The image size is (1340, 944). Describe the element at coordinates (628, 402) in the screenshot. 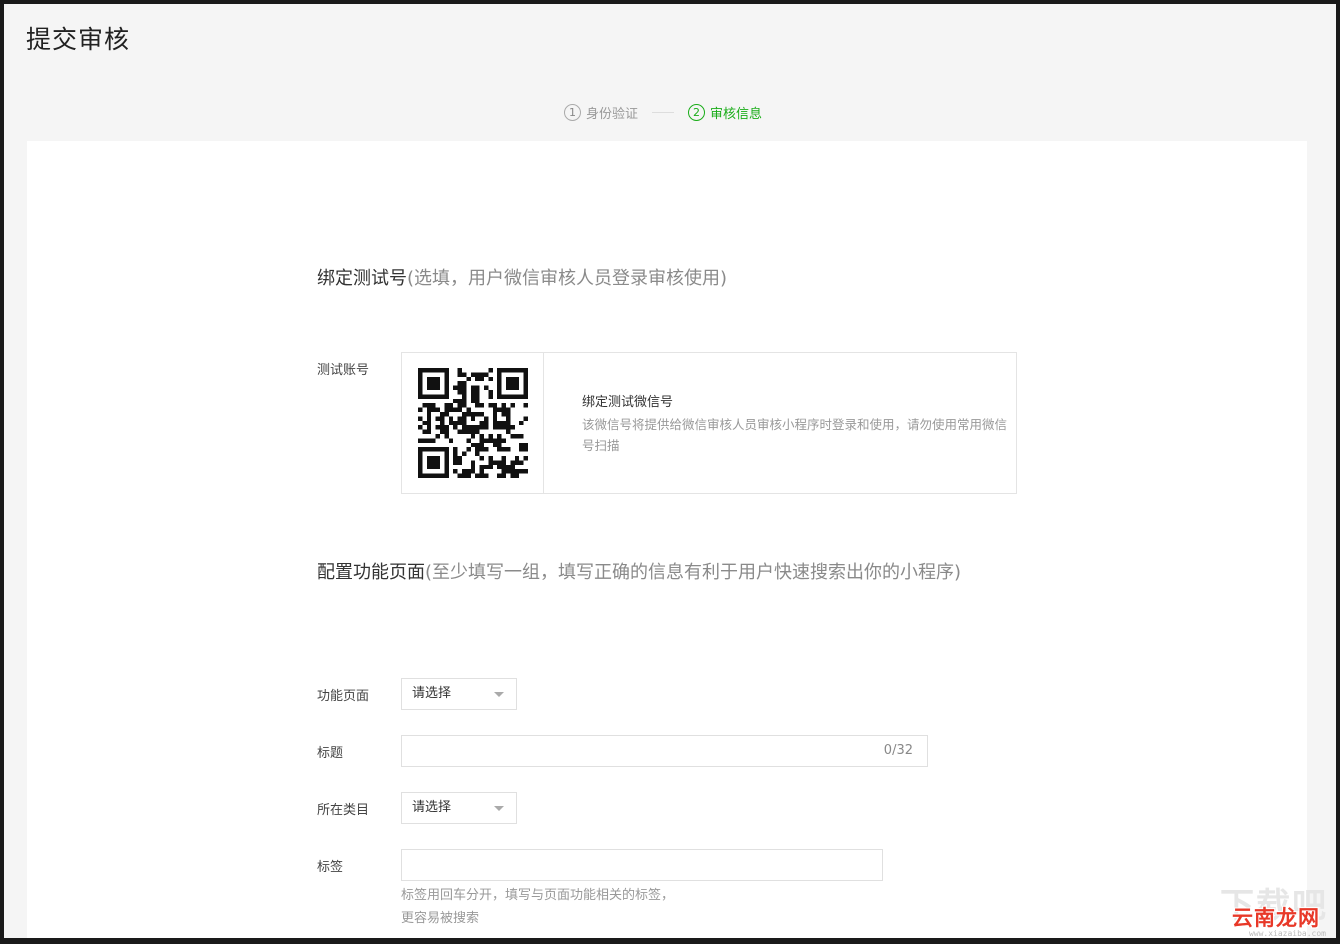

I see `qr-title: 绑定测试微信号` at that location.